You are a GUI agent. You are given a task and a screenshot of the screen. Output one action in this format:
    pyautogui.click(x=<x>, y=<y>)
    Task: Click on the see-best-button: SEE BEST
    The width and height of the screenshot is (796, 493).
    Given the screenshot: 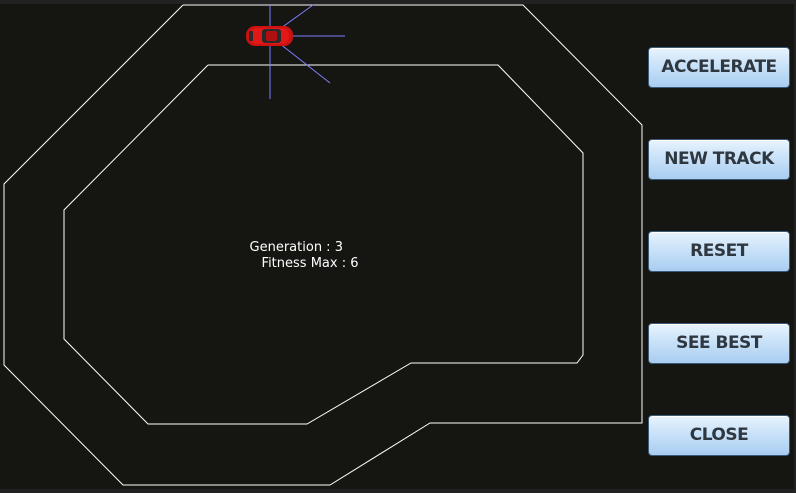 What is the action you would take?
    pyautogui.click(x=719, y=343)
    